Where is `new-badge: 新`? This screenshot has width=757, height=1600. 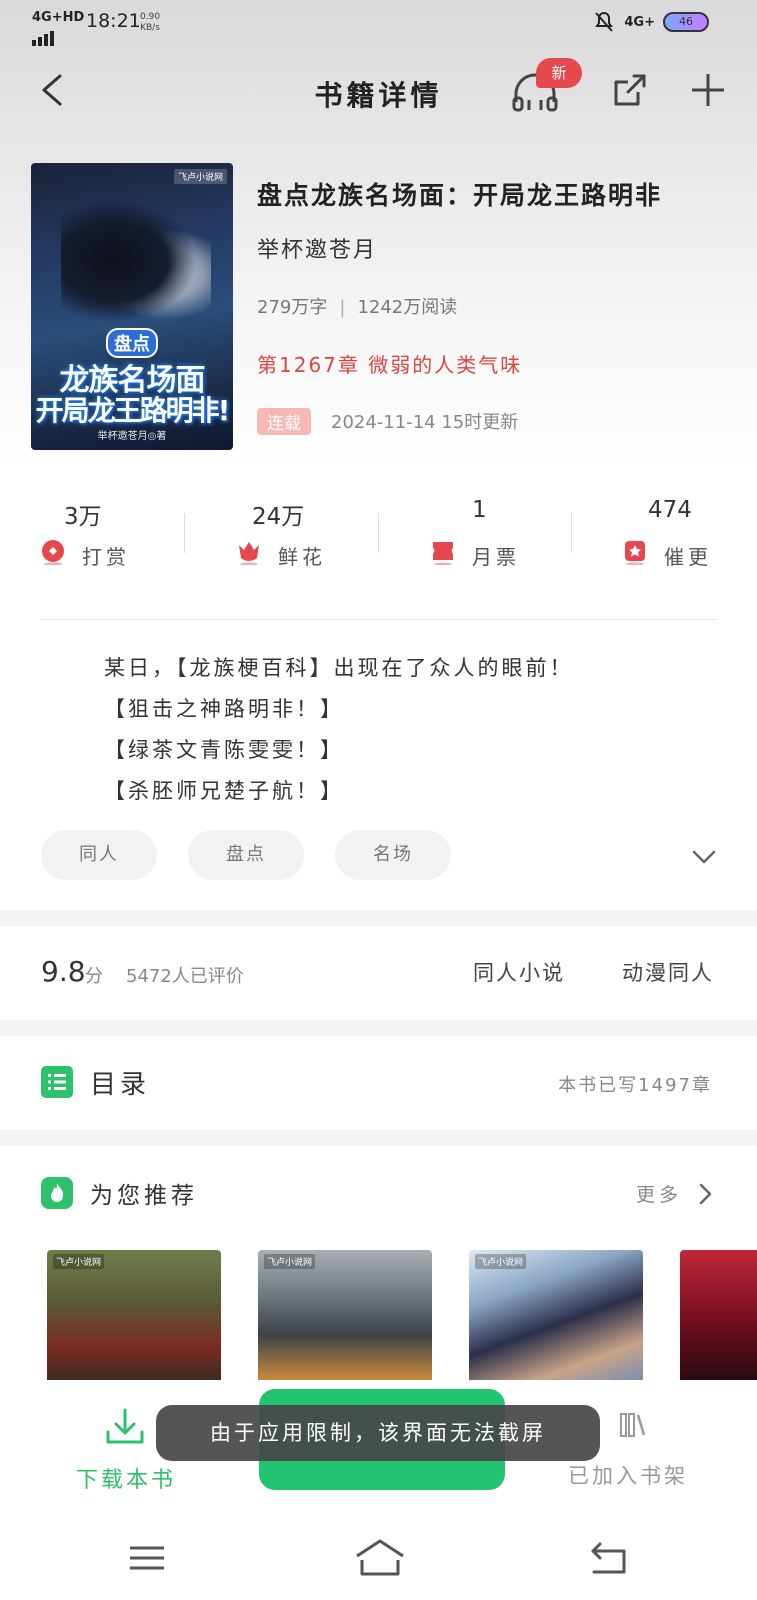 new-badge: 新 is located at coordinates (559, 73).